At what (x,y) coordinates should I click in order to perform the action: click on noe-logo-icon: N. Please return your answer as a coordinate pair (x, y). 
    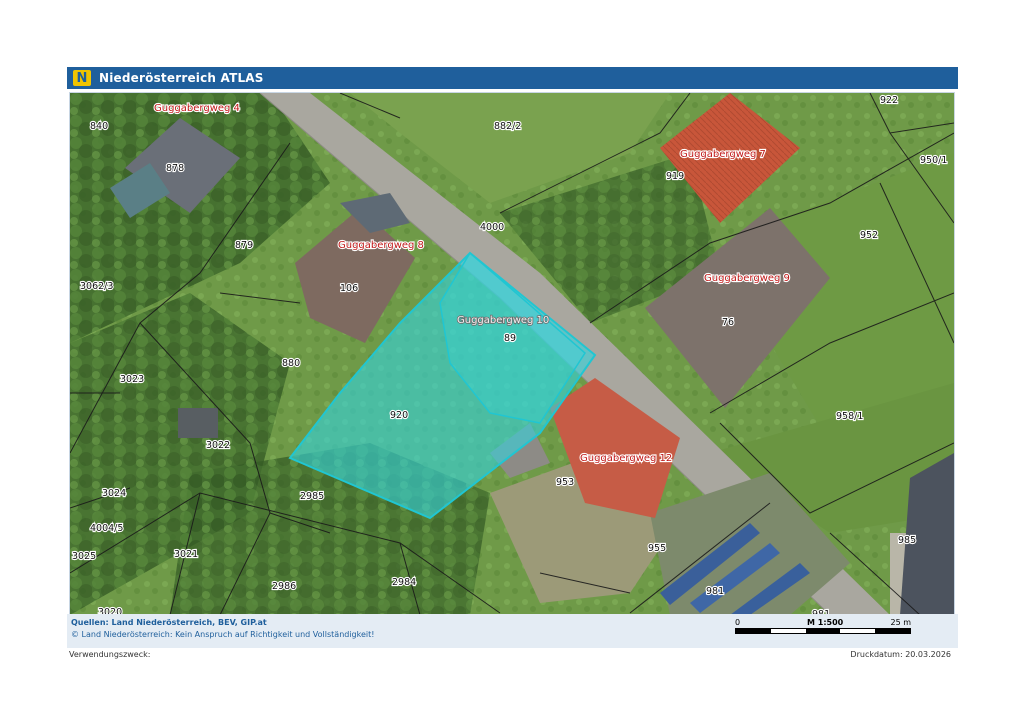
    Looking at the image, I should click on (82, 78).